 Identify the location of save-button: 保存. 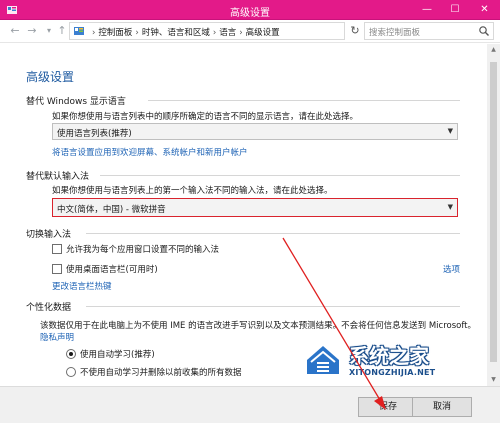
(388, 407).